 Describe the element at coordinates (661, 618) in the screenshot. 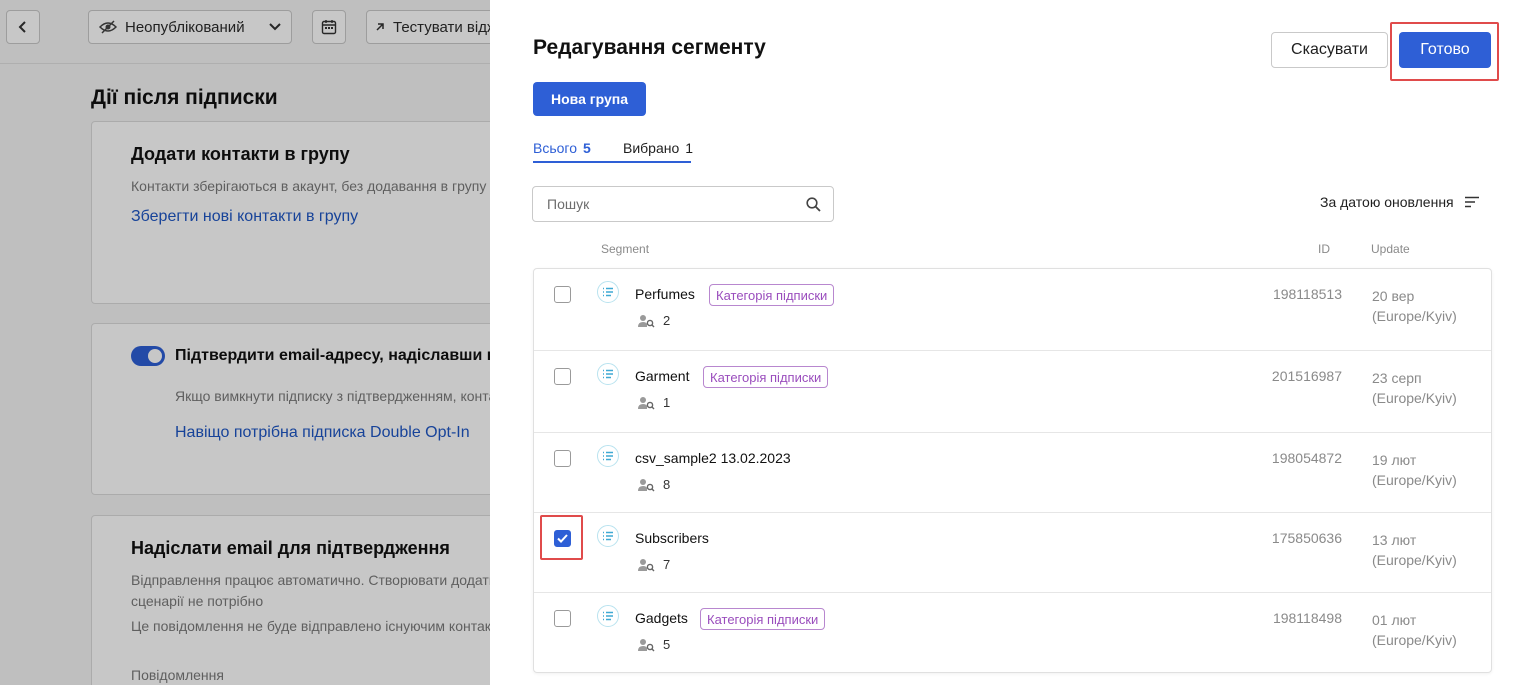

I see `segment-name: Gadgets` at that location.